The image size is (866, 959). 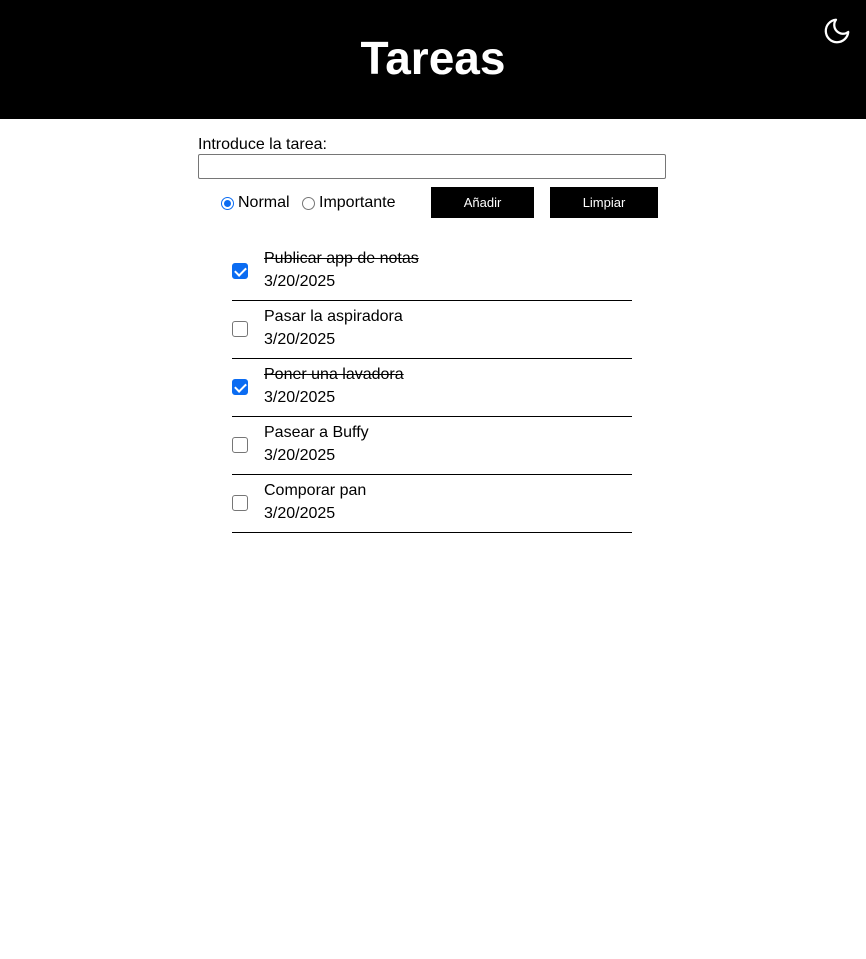 I want to click on priority-important-radio: Importante, so click(x=348, y=203).